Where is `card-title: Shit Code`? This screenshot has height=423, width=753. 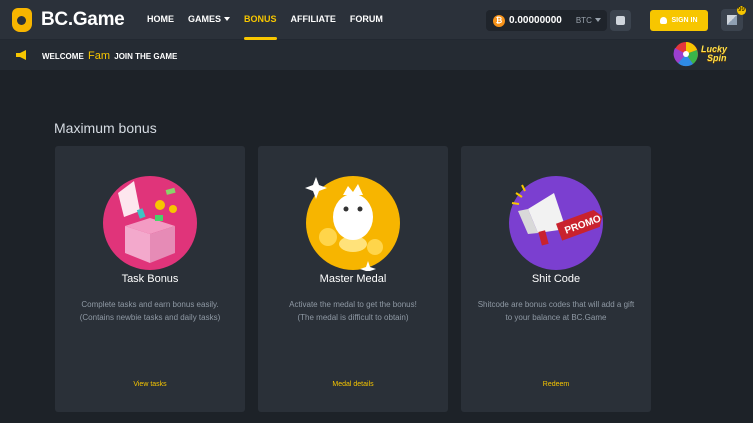
card-title: Shit Code is located at coordinates (556, 279).